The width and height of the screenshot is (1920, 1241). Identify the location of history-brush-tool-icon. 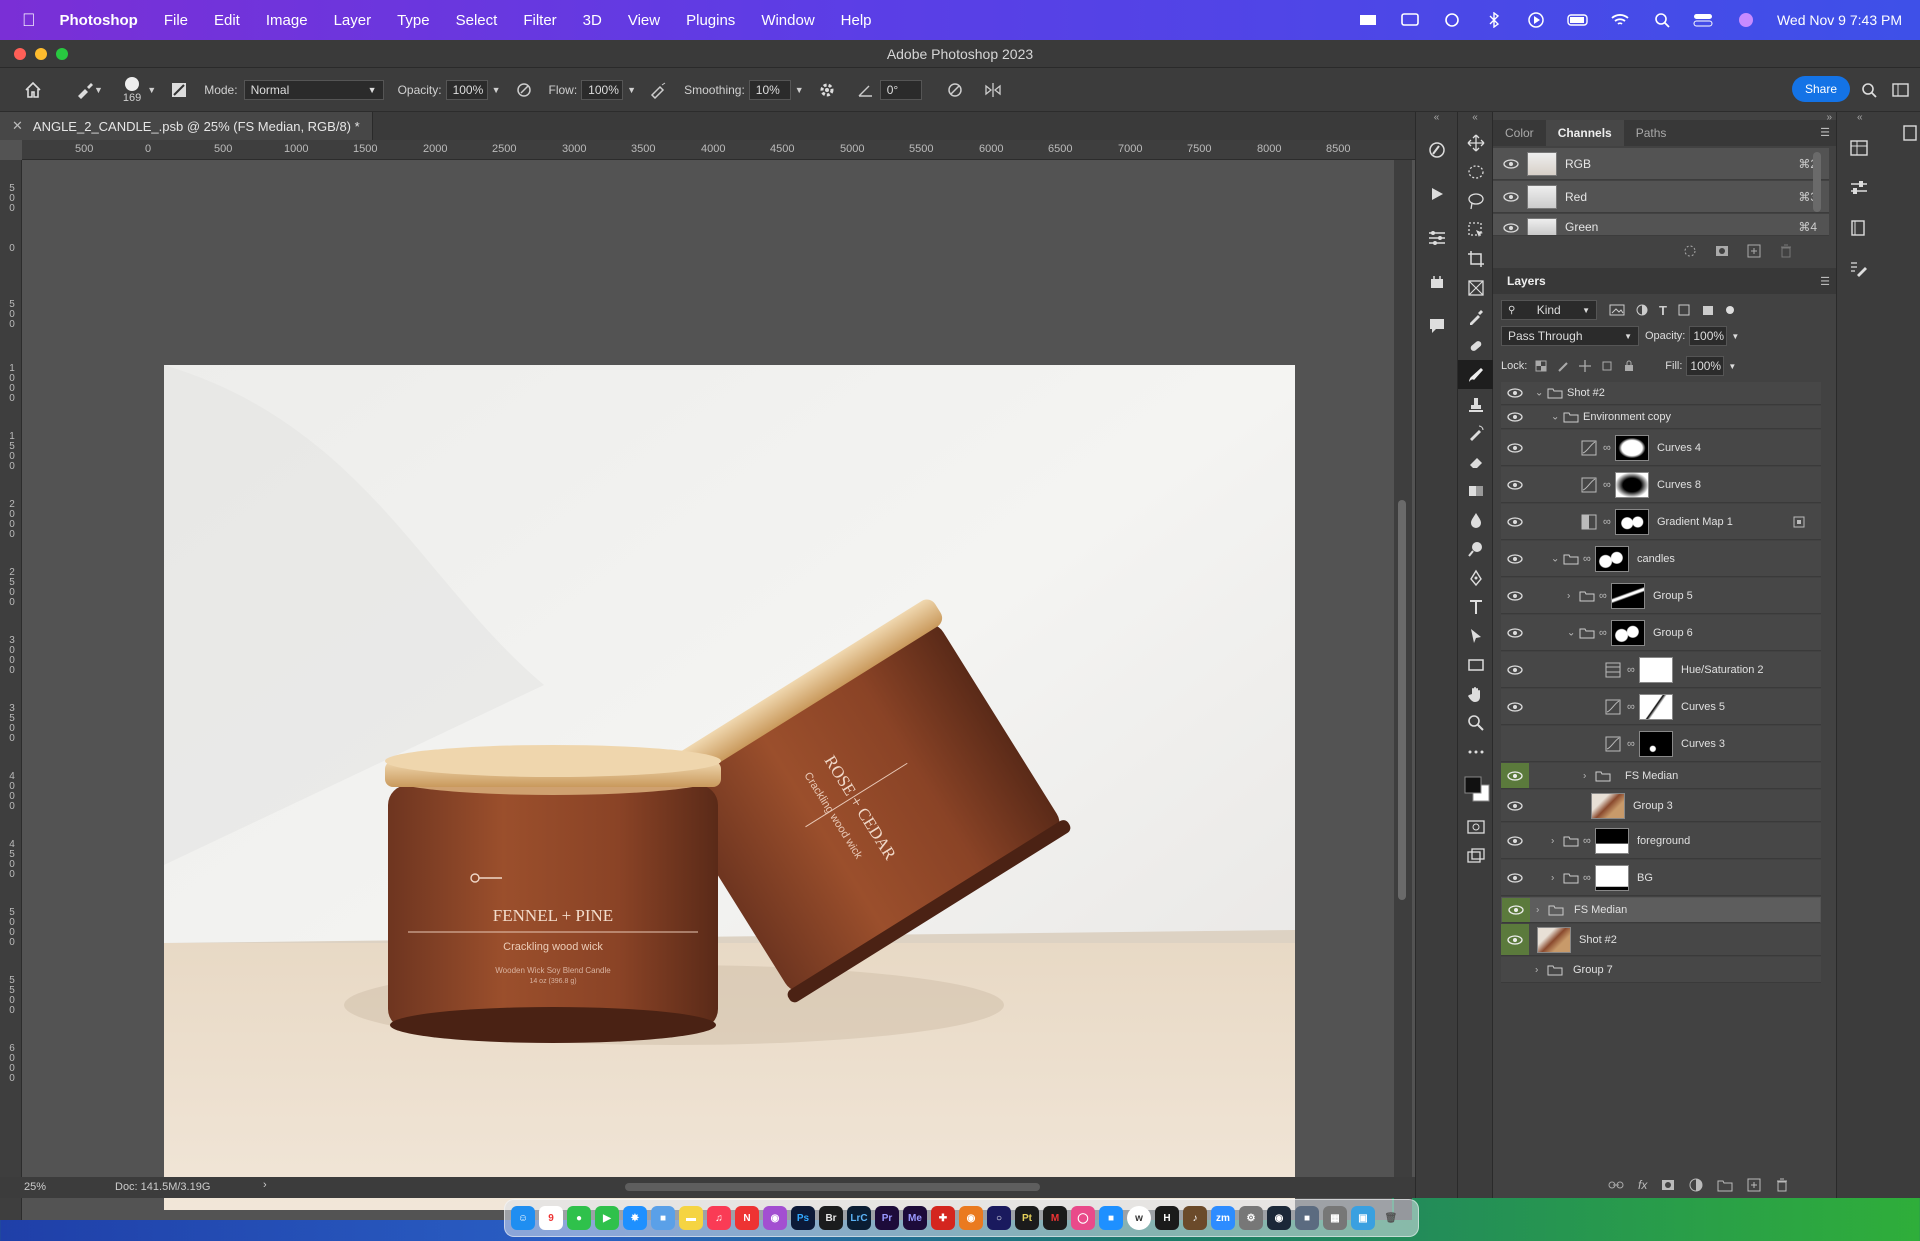
(1476, 432).